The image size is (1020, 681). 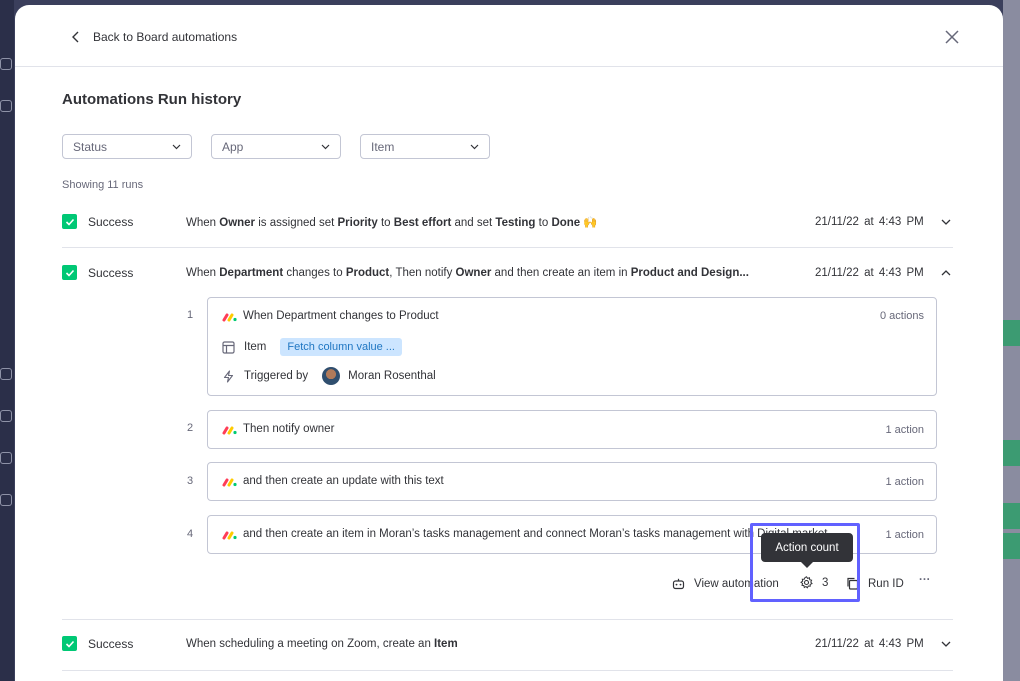 I want to click on filter-label: Status, so click(x=90, y=146).